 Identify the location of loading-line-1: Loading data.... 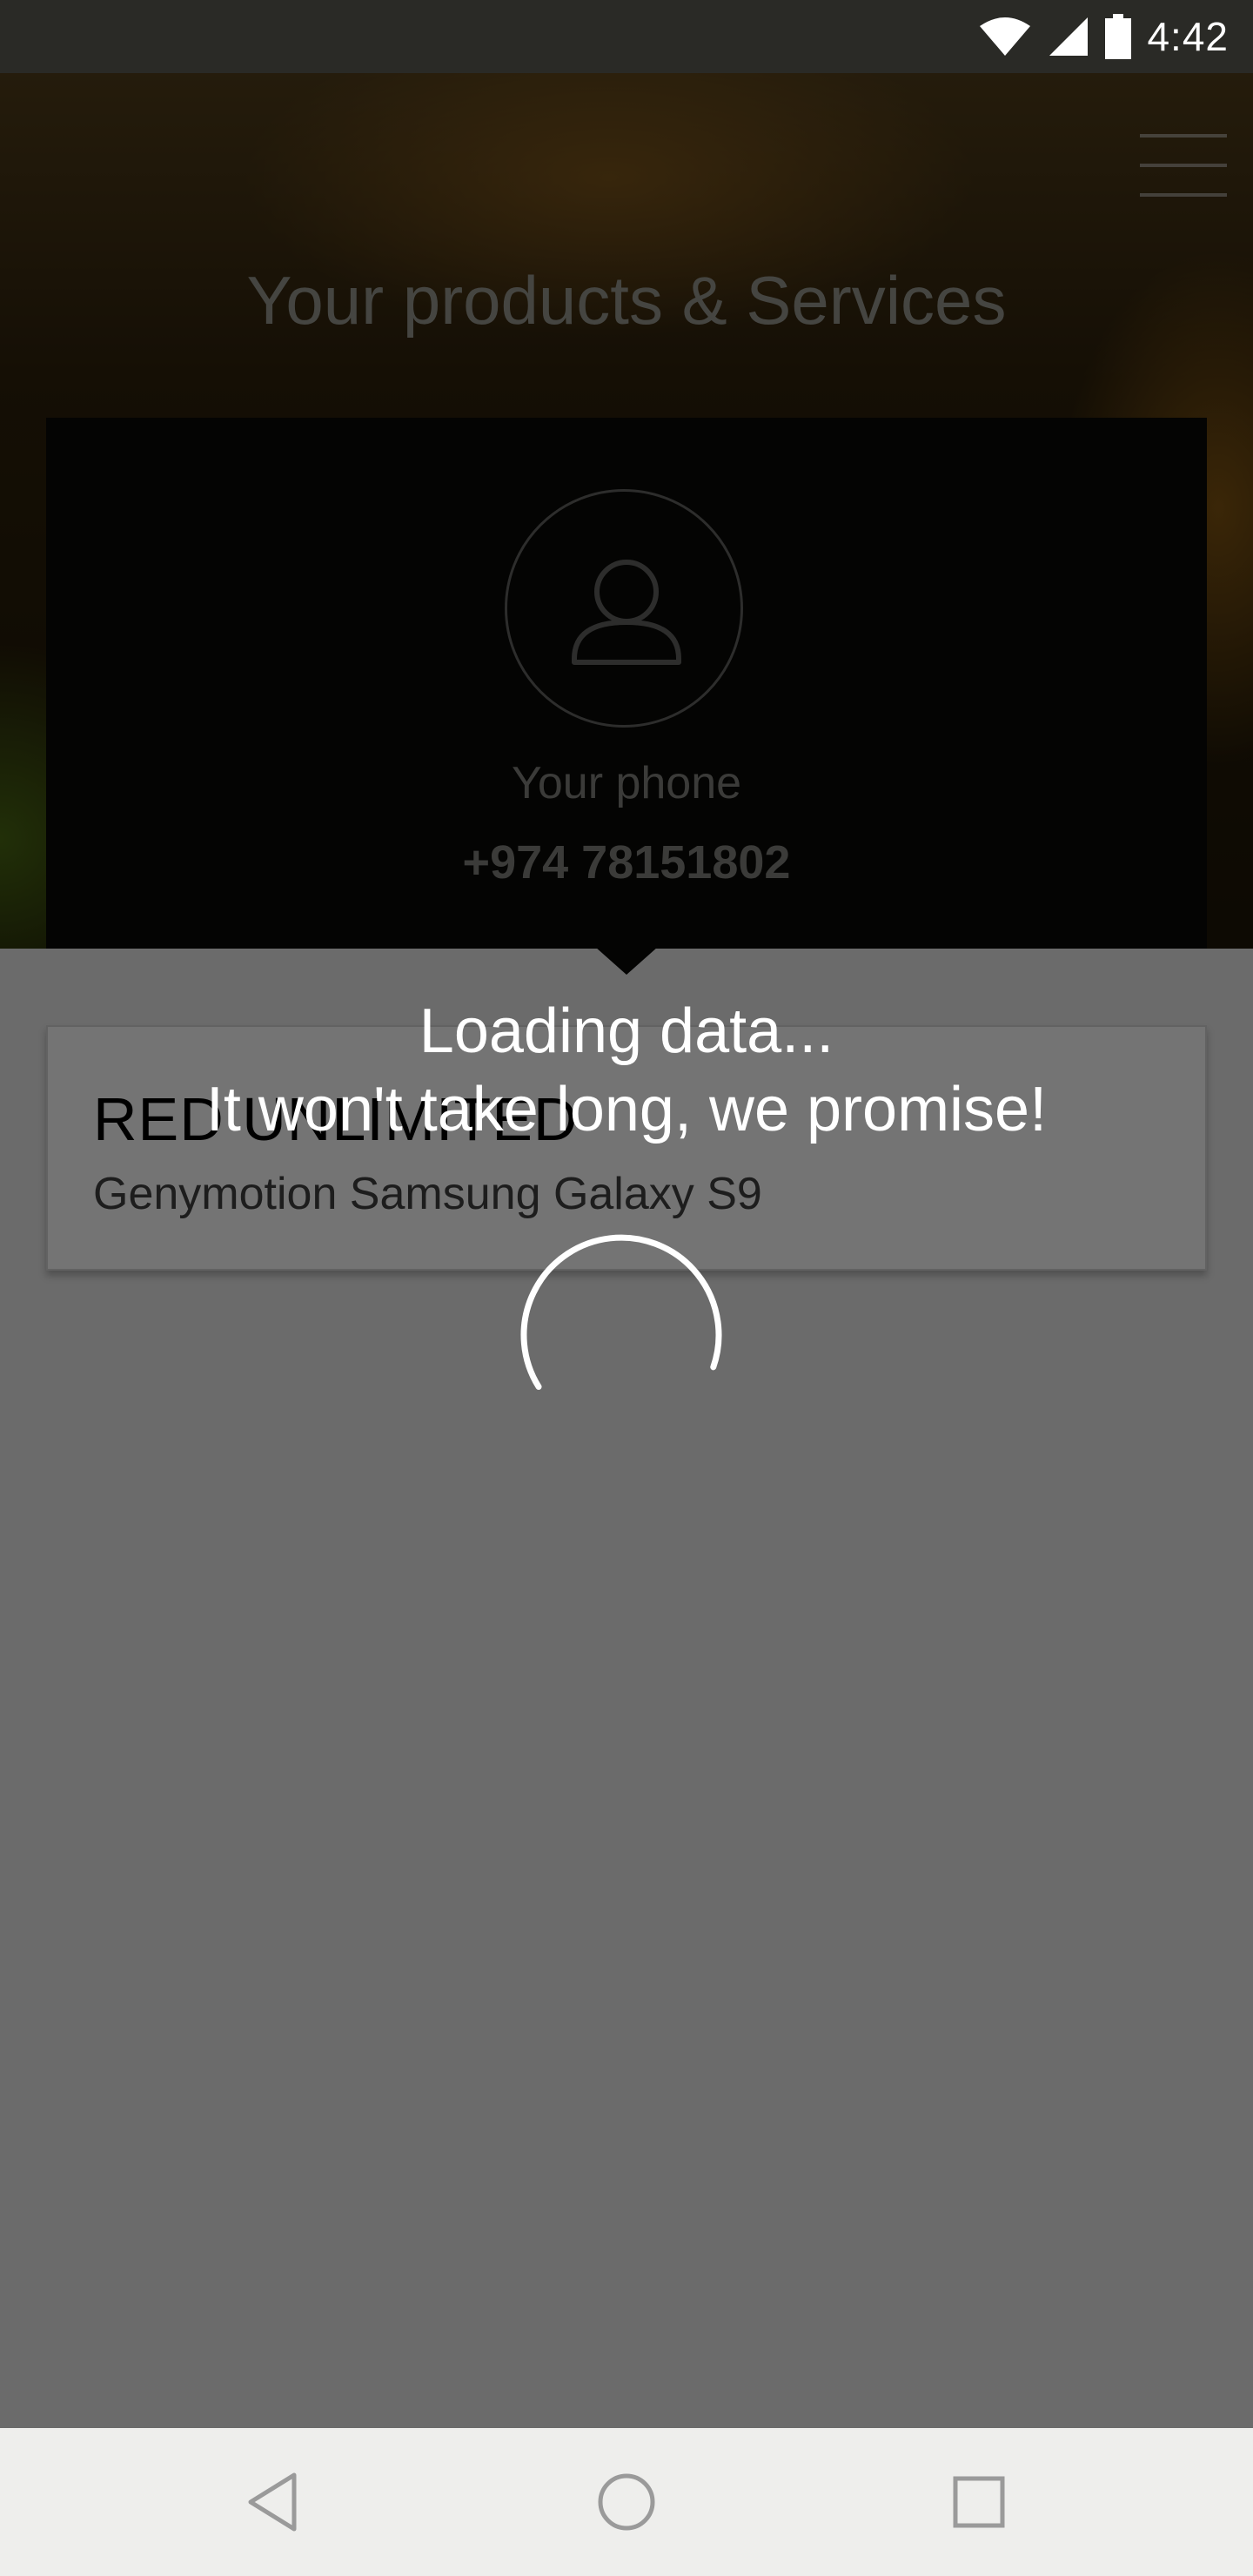
(626, 1031).